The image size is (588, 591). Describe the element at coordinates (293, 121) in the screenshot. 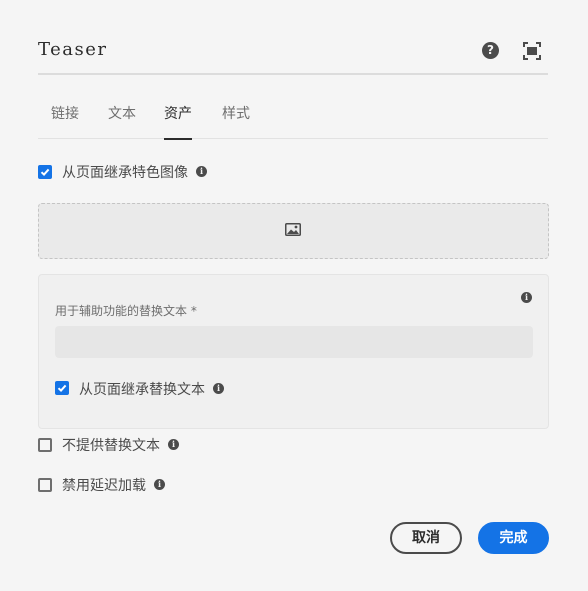

I see `tab-bar: 链接 文本 资产 样式` at that location.